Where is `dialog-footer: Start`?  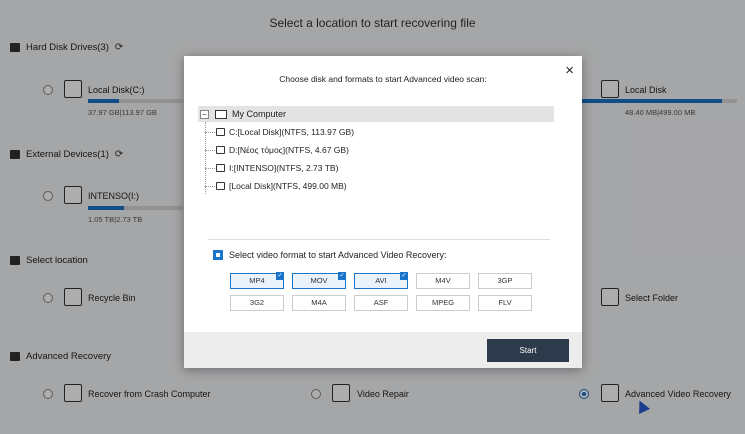 dialog-footer: Start is located at coordinates (383, 350).